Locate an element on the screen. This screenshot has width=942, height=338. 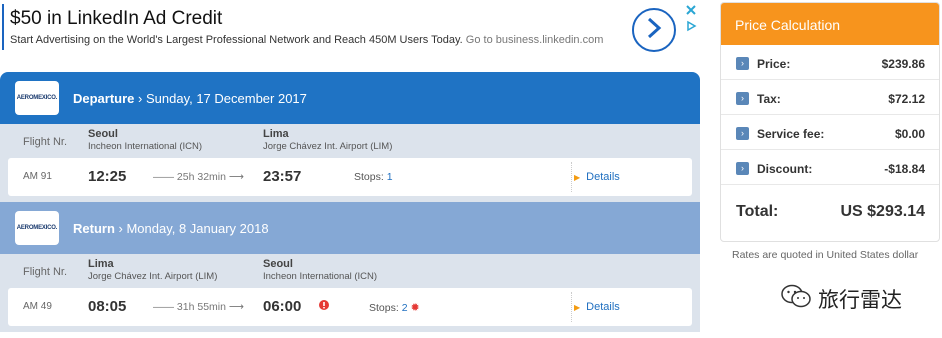
gear-icon: ✹ is located at coordinates (414, 308).